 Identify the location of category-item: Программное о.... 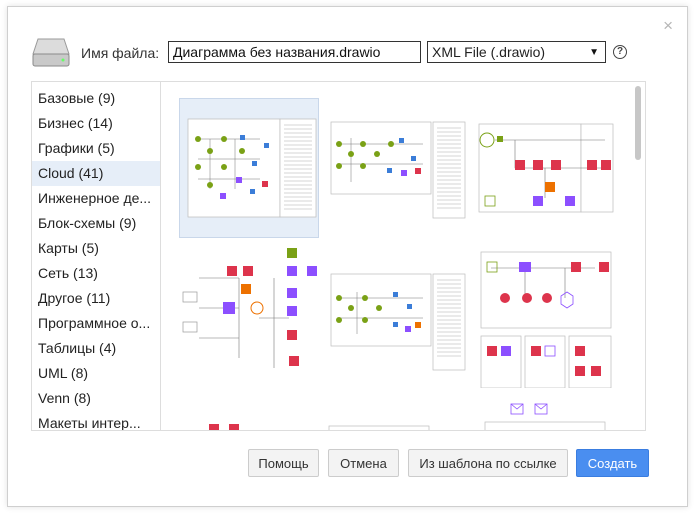
(96, 323).